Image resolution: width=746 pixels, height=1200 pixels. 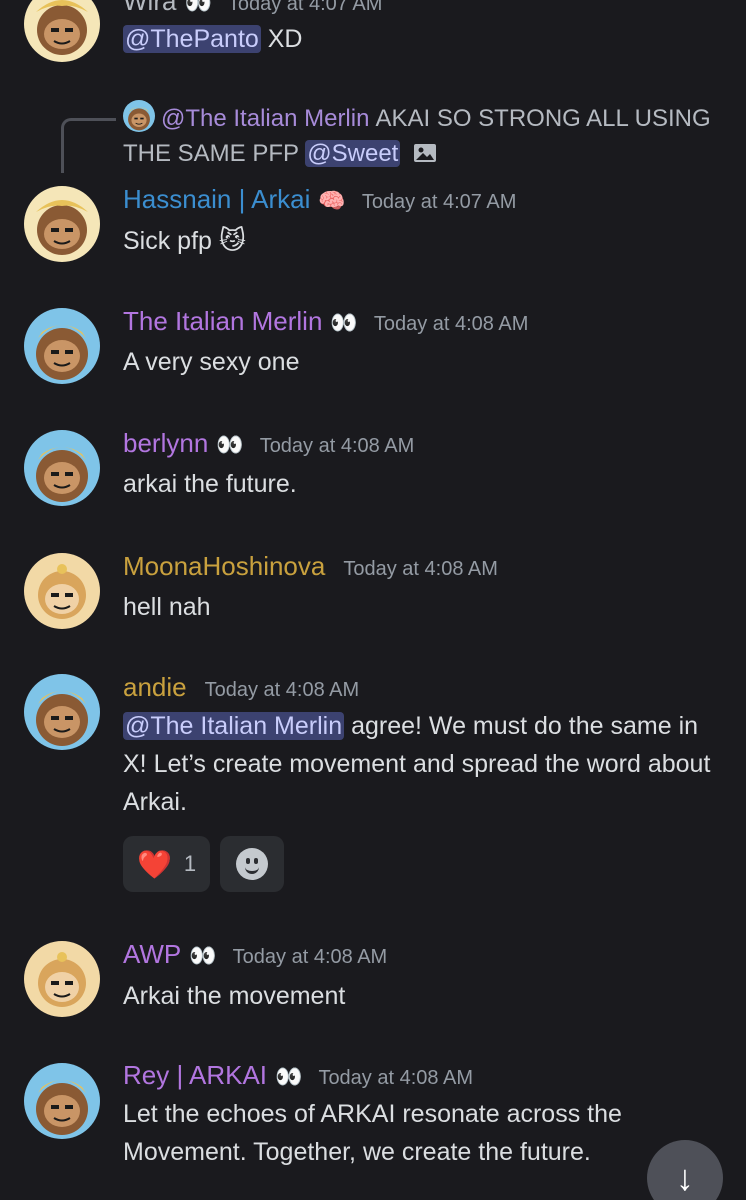 I want to click on author-name: AWP, so click(x=152, y=954).